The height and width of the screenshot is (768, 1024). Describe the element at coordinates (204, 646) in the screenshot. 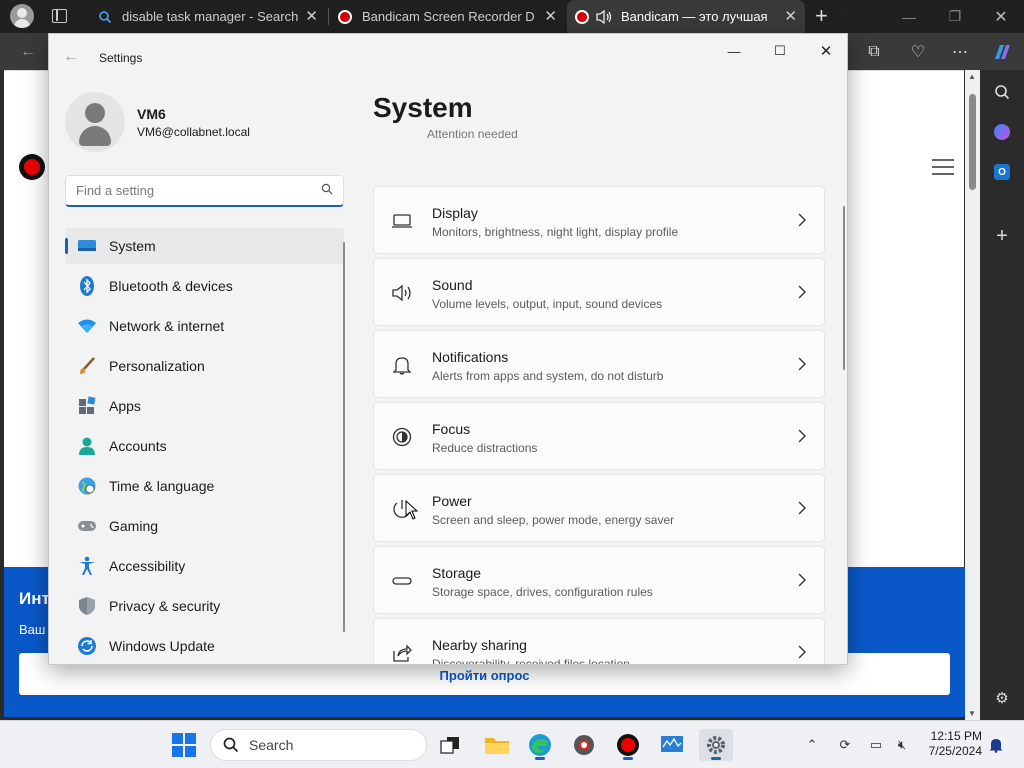

I see `sidebar-item-windows-update: Windows Update` at that location.